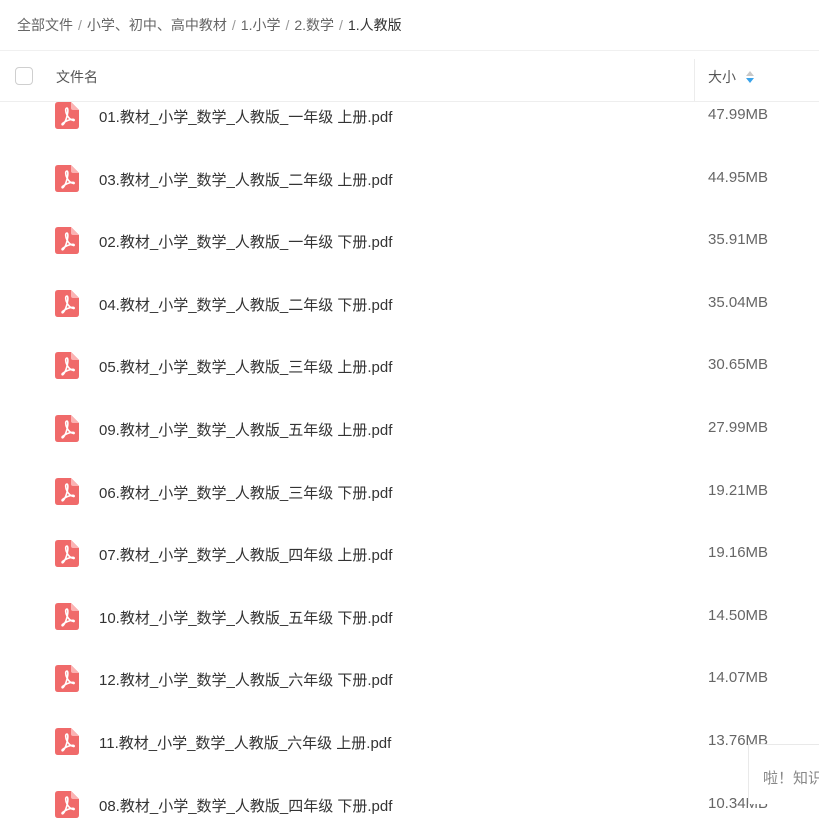 The width and height of the screenshot is (819, 819). I want to click on floating-panel: 啦！知识, so click(783, 774).